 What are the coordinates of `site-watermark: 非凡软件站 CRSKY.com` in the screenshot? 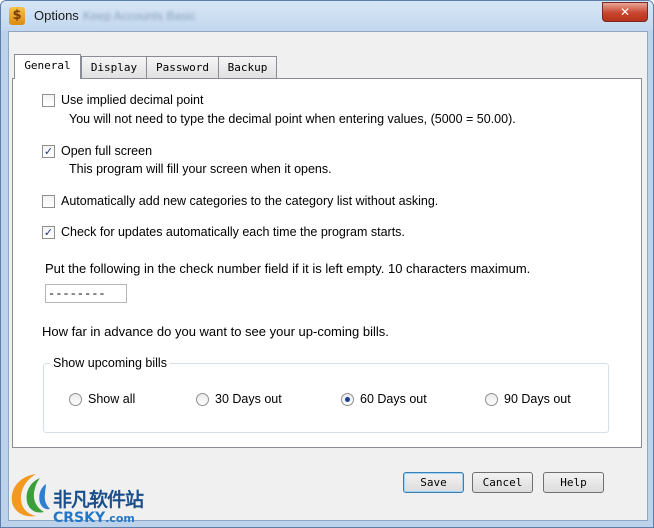 It's located at (82, 498).